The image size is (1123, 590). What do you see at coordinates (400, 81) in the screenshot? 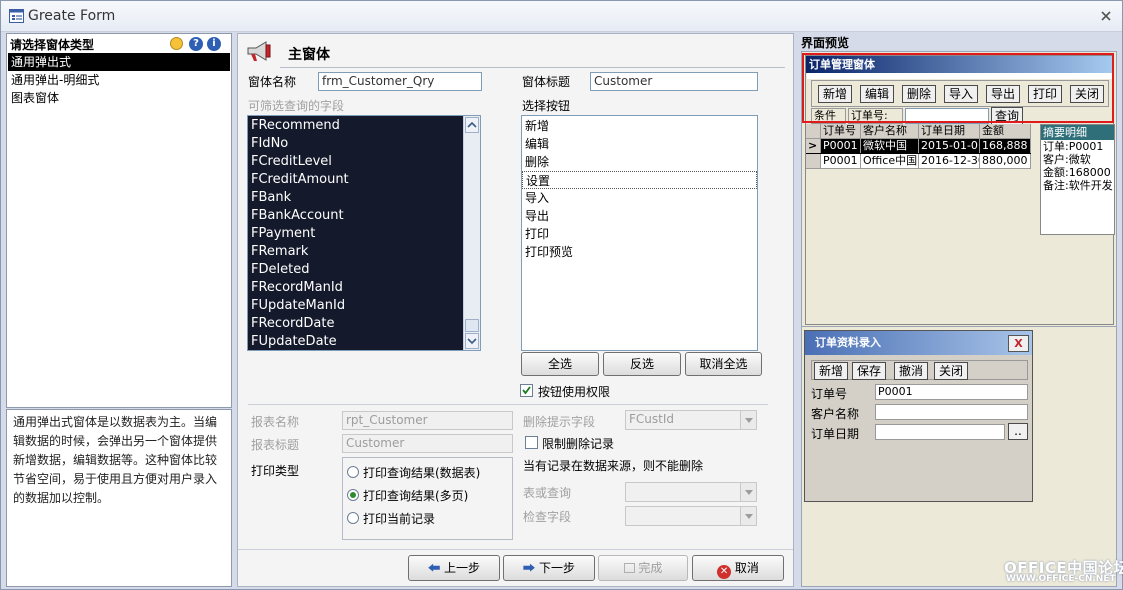
I see `form-name-input: frm_Customer_Qry` at bounding box center [400, 81].